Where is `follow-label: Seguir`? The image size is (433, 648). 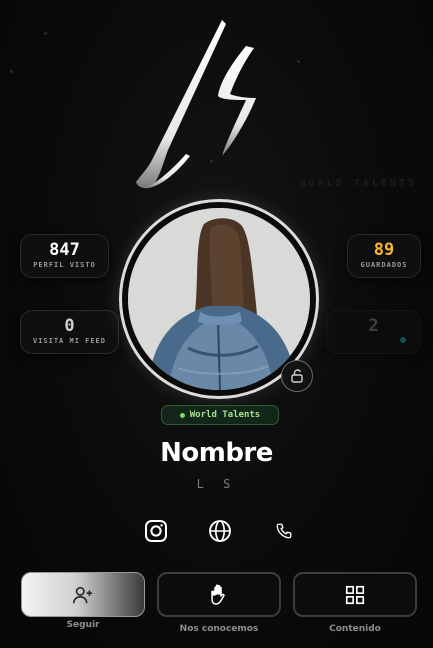
follow-label: Seguir is located at coordinates (83, 625).